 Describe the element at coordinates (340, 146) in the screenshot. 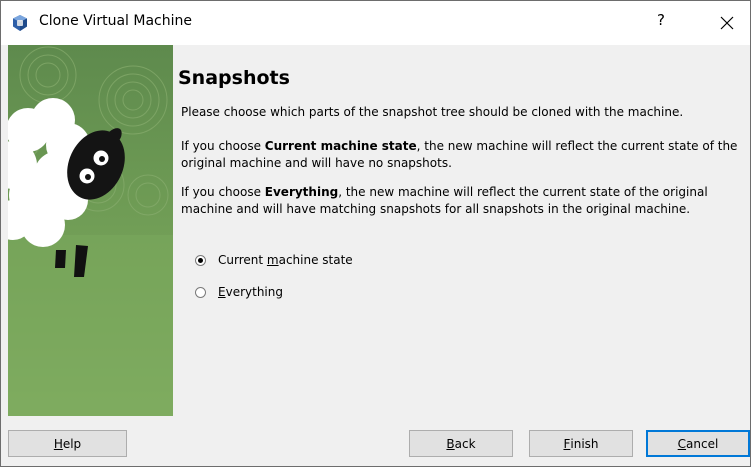

I see `description-emphasis: Current machine state` at that location.